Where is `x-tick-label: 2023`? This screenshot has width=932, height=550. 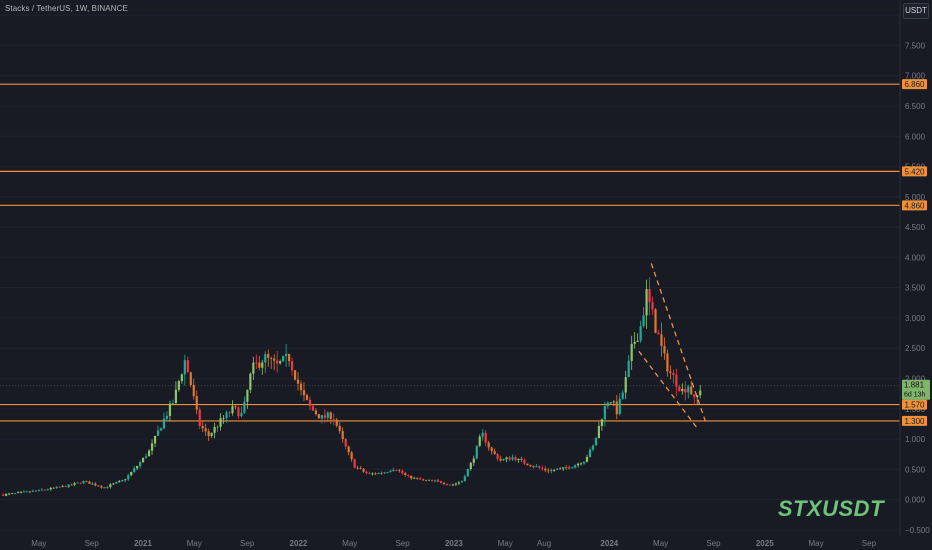
x-tick-label: 2023 is located at coordinates (454, 543).